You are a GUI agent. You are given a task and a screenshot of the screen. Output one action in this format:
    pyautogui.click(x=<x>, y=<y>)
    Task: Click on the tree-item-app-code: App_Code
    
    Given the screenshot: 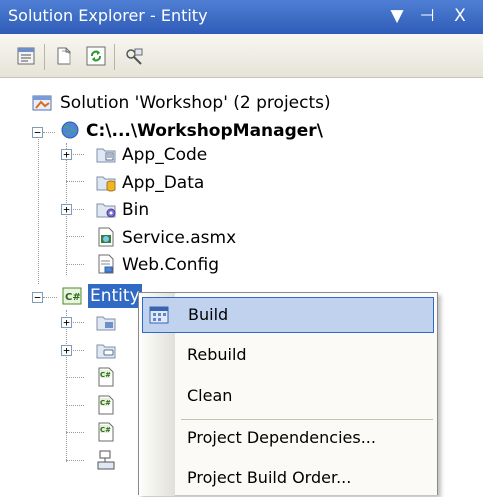 What is the action you would take?
    pyautogui.click(x=164, y=155)
    